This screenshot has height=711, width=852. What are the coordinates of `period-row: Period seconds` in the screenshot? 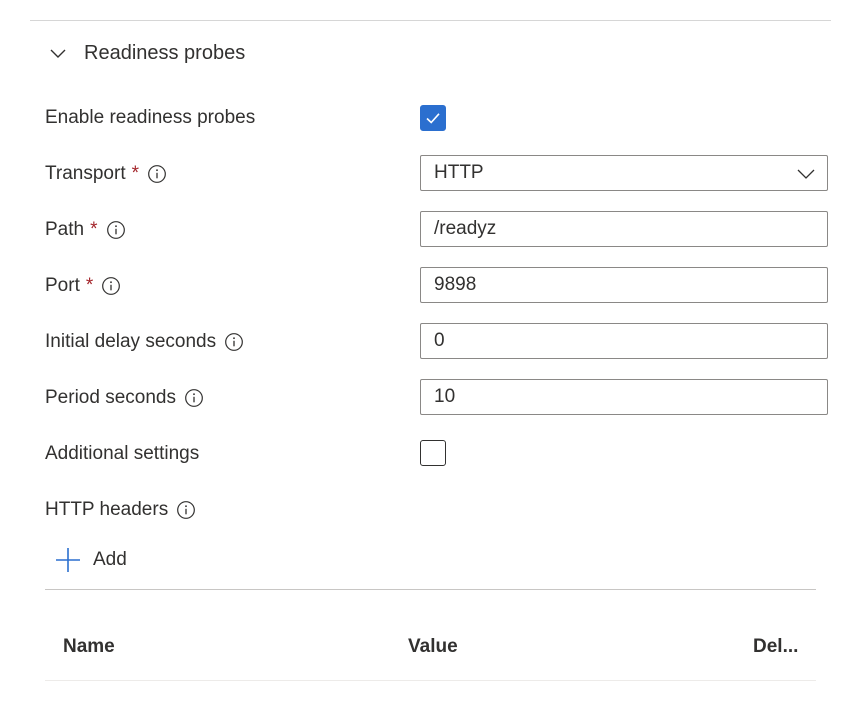 It's located at (436, 397).